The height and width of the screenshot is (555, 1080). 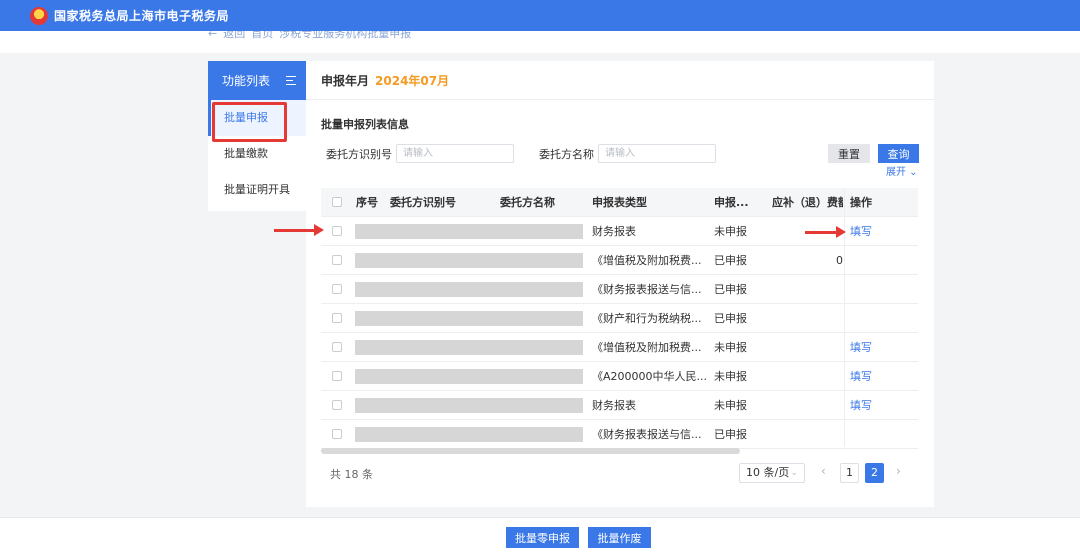 What do you see at coordinates (367, 202) in the screenshot?
I see `col-header-index: 序号` at bounding box center [367, 202].